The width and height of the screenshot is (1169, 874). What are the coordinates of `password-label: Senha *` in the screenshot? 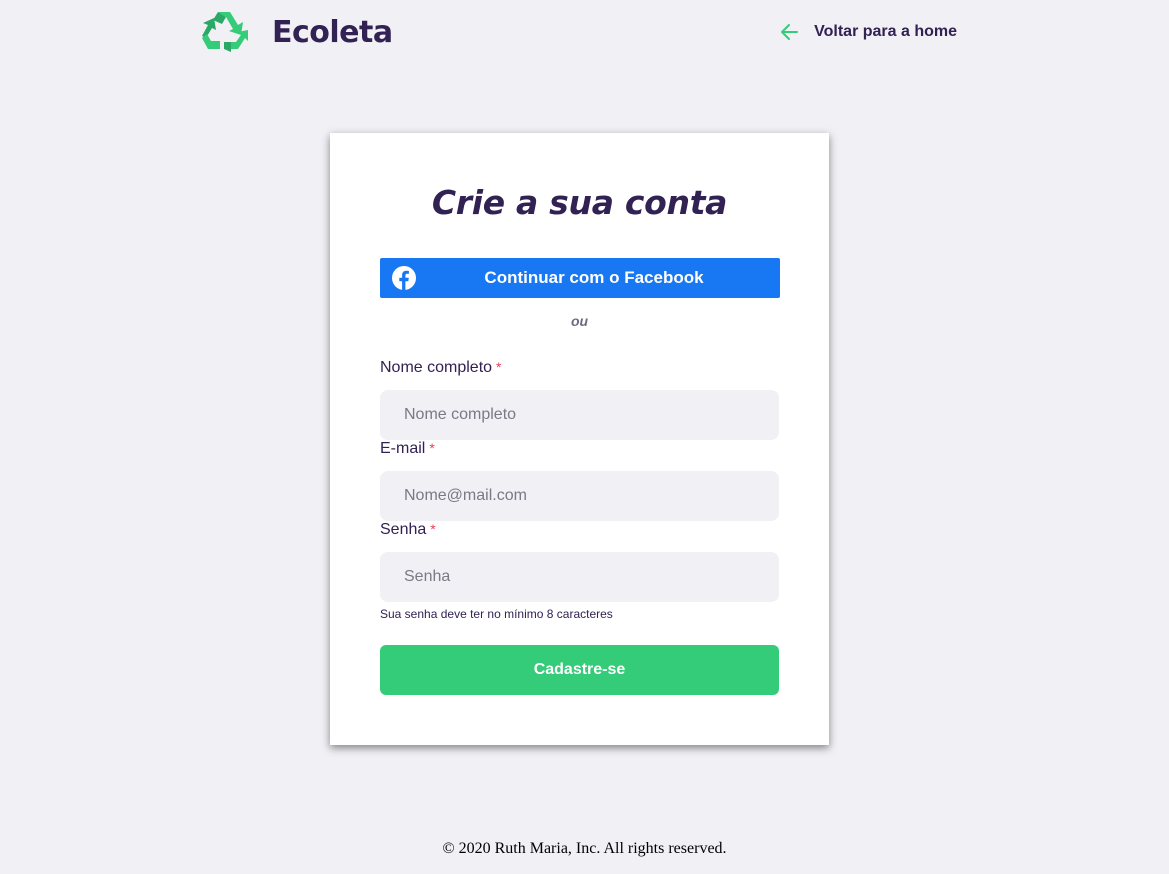 It's located at (408, 530).